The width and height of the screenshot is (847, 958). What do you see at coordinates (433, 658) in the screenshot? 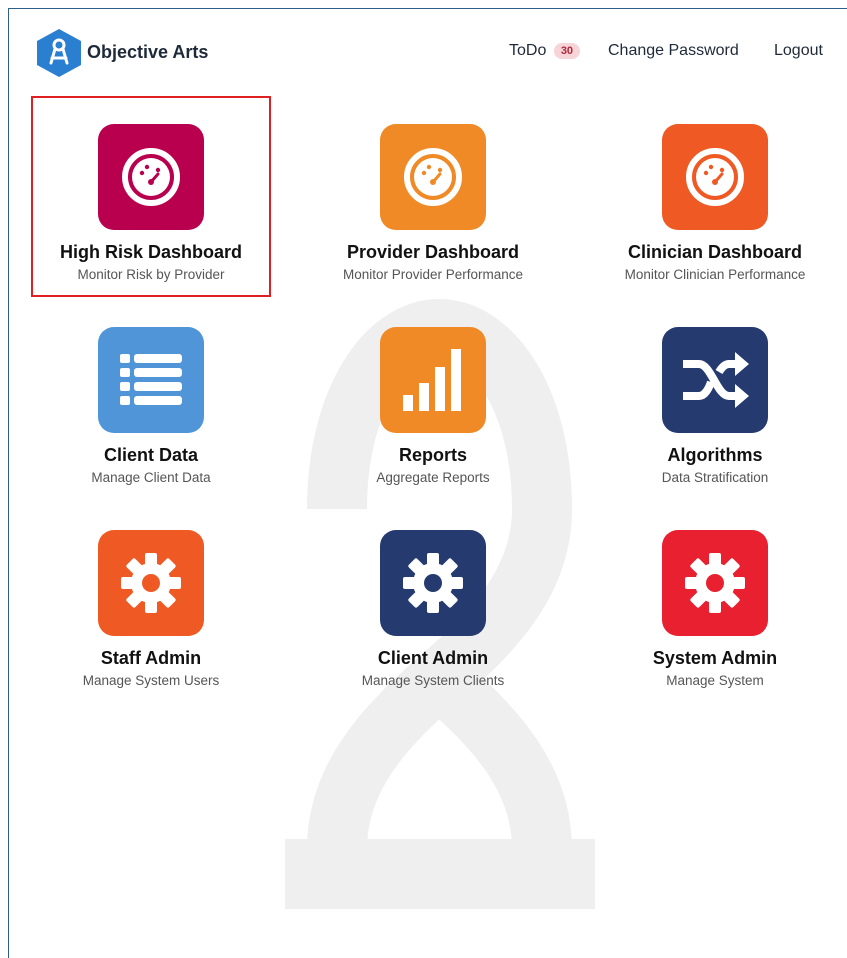
I see `tile-title: Client Admin` at bounding box center [433, 658].